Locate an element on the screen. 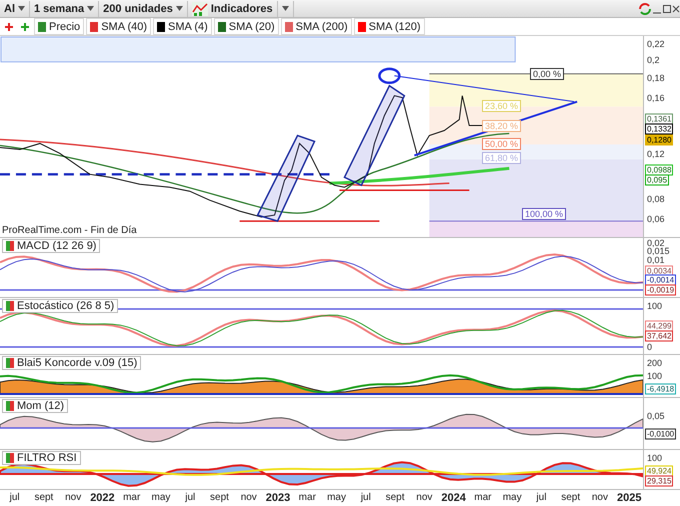 The height and width of the screenshot is (506, 680). legend-item: SMA (120) is located at coordinates (389, 26).